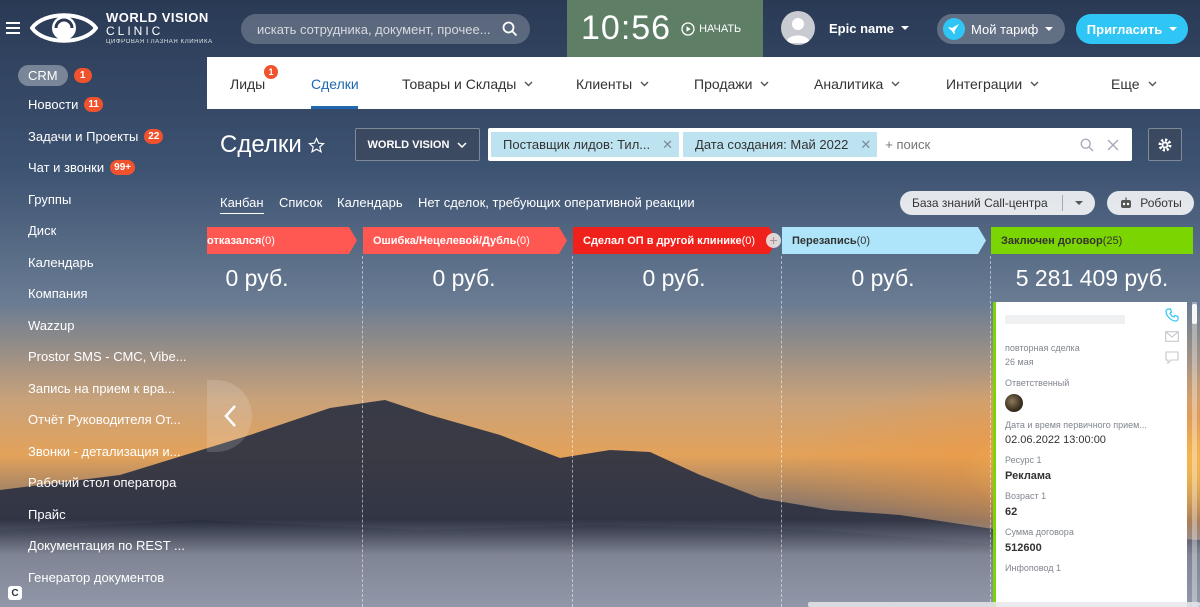 Image resolution: width=1200 pixels, height=607 pixels. I want to click on menu-icon, so click(13, 28).